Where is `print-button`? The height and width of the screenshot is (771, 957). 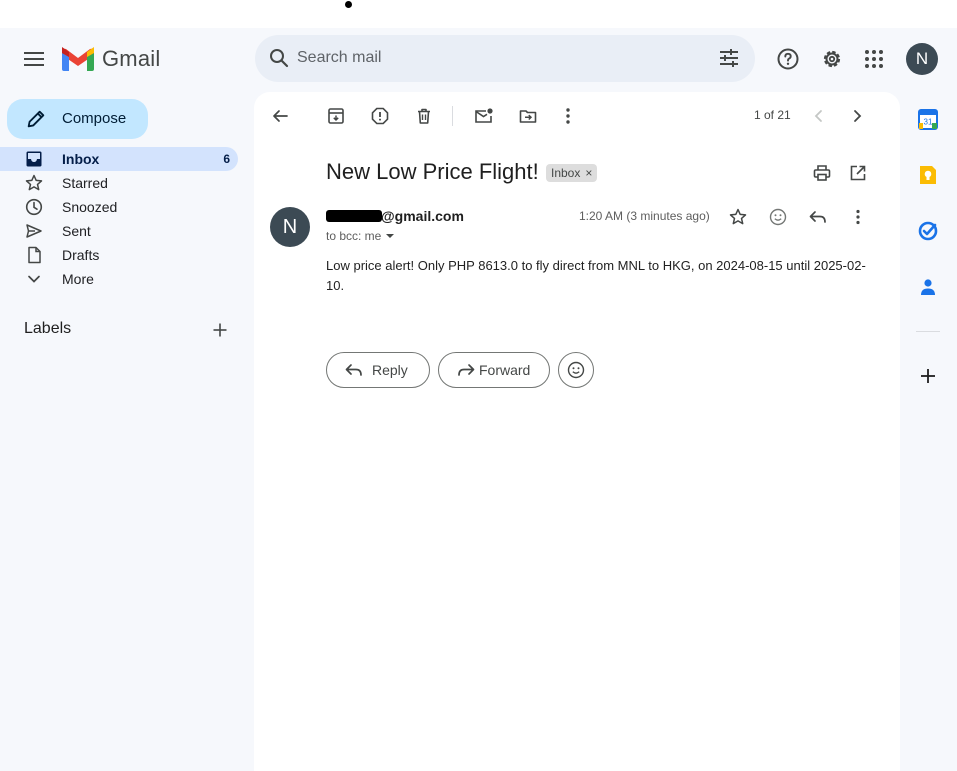 print-button is located at coordinates (822, 173).